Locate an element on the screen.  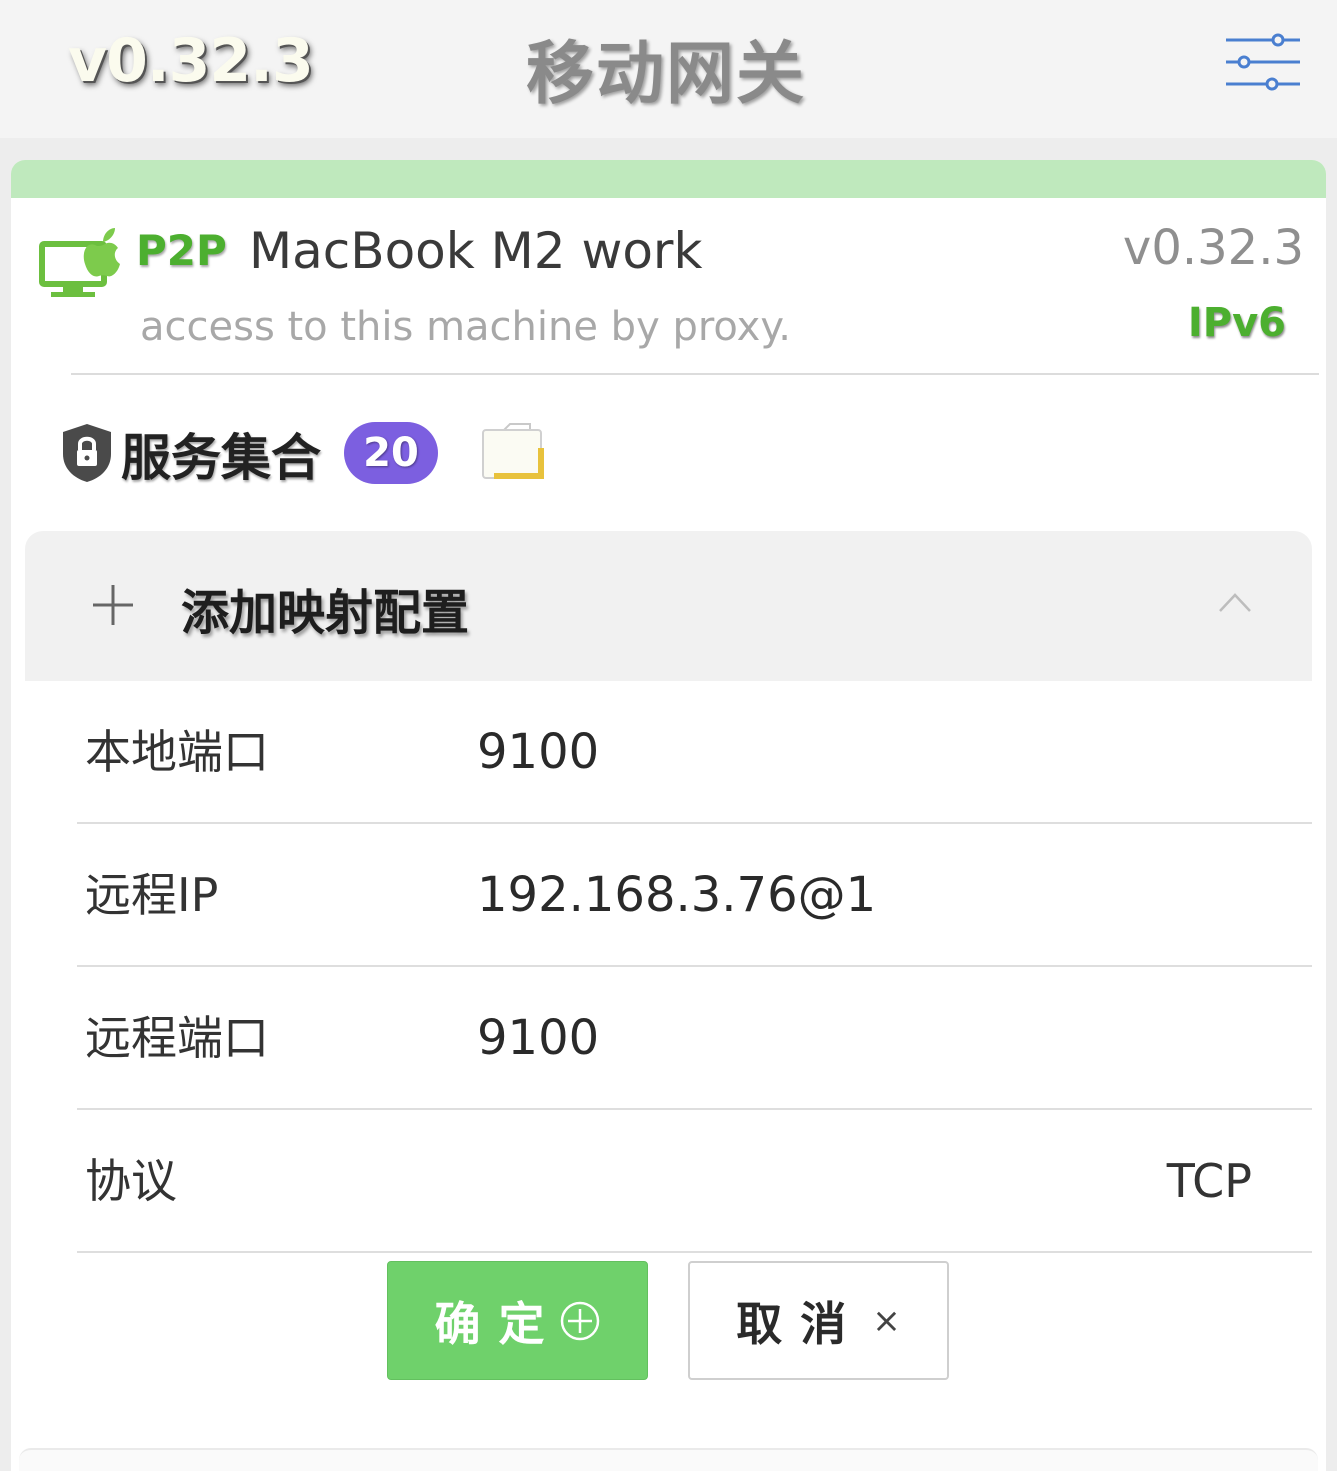
cancel-button: 取消 × is located at coordinates (818, 1320).